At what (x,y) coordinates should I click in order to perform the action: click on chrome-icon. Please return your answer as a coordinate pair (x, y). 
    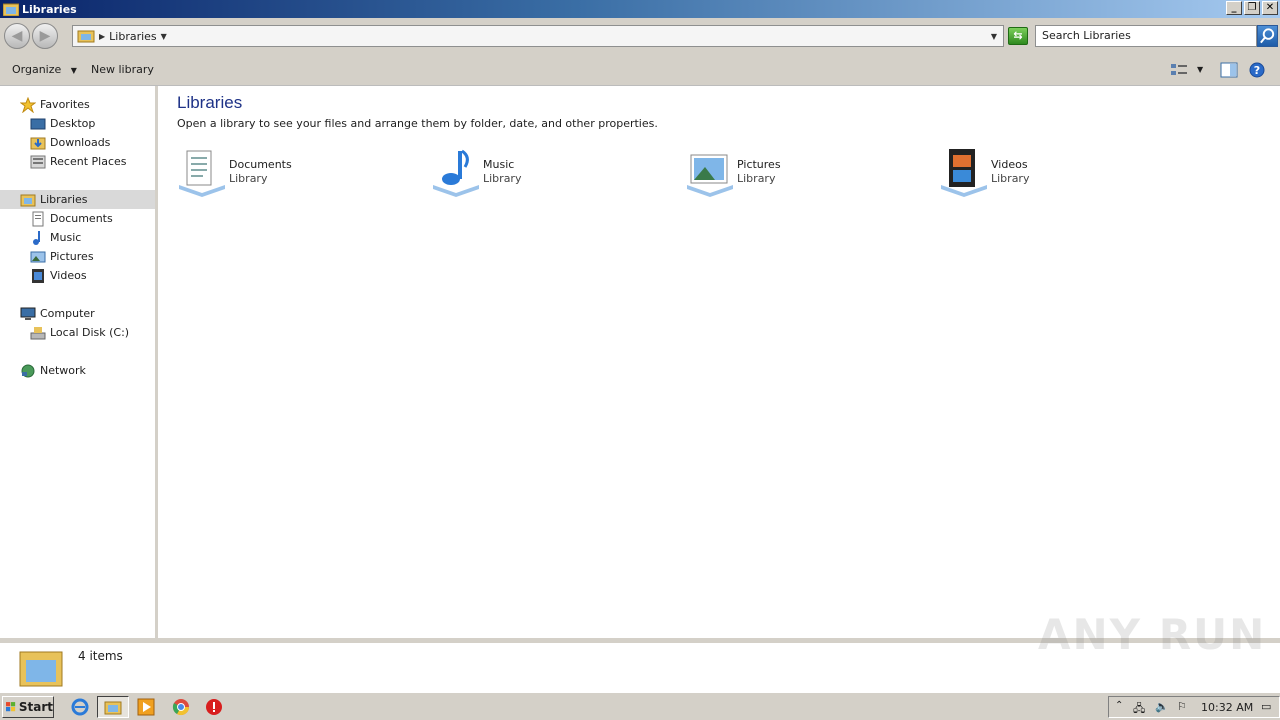
    Looking at the image, I should click on (181, 707).